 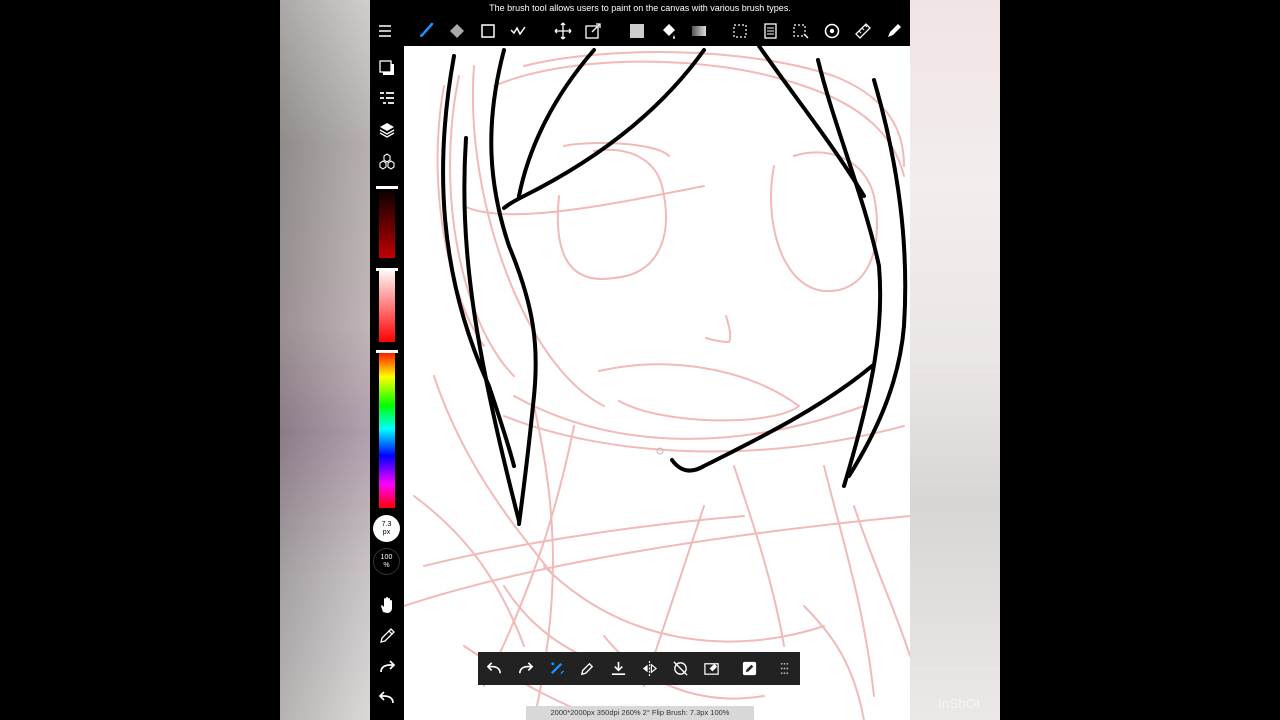 I want to click on brightness-slider, so click(x=387, y=222).